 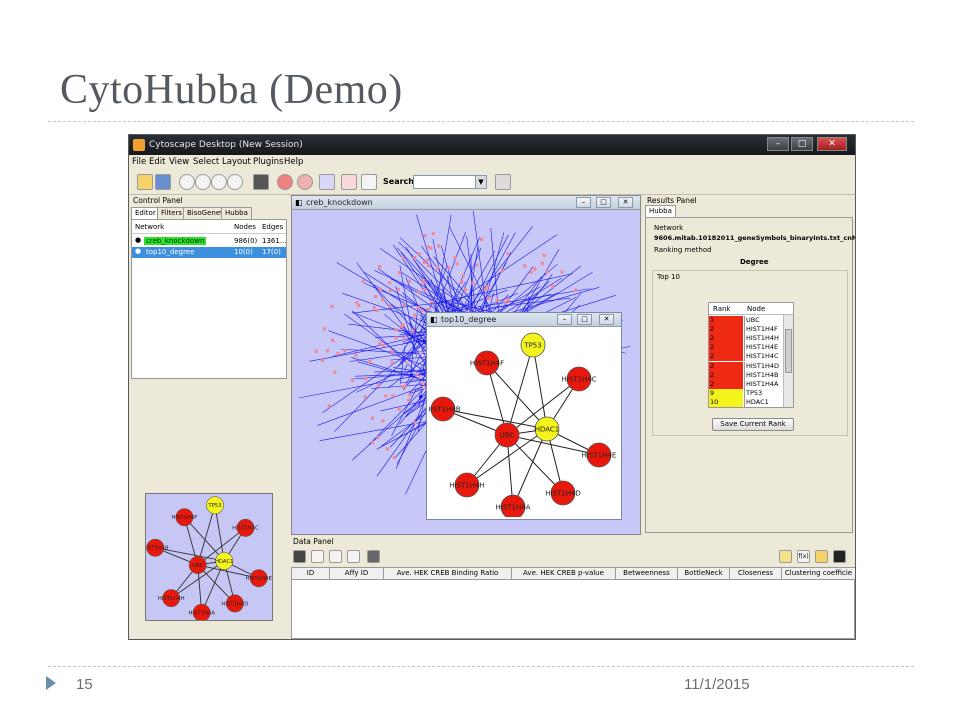 What do you see at coordinates (293, 162) in the screenshot?
I see `menu-help: Help` at bounding box center [293, 162].